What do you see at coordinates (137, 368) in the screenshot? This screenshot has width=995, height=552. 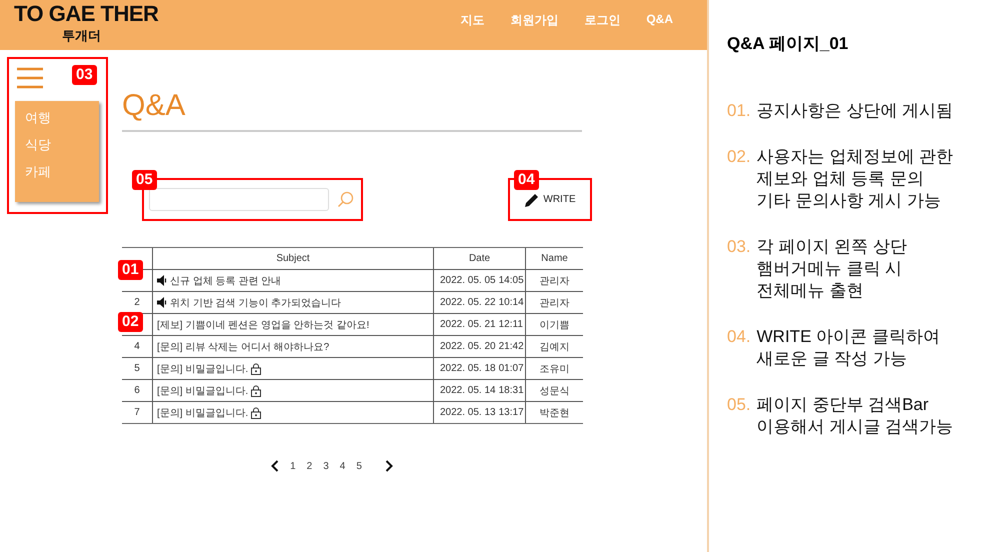 I see `row-number: 5` at bounding box center [137, 368].